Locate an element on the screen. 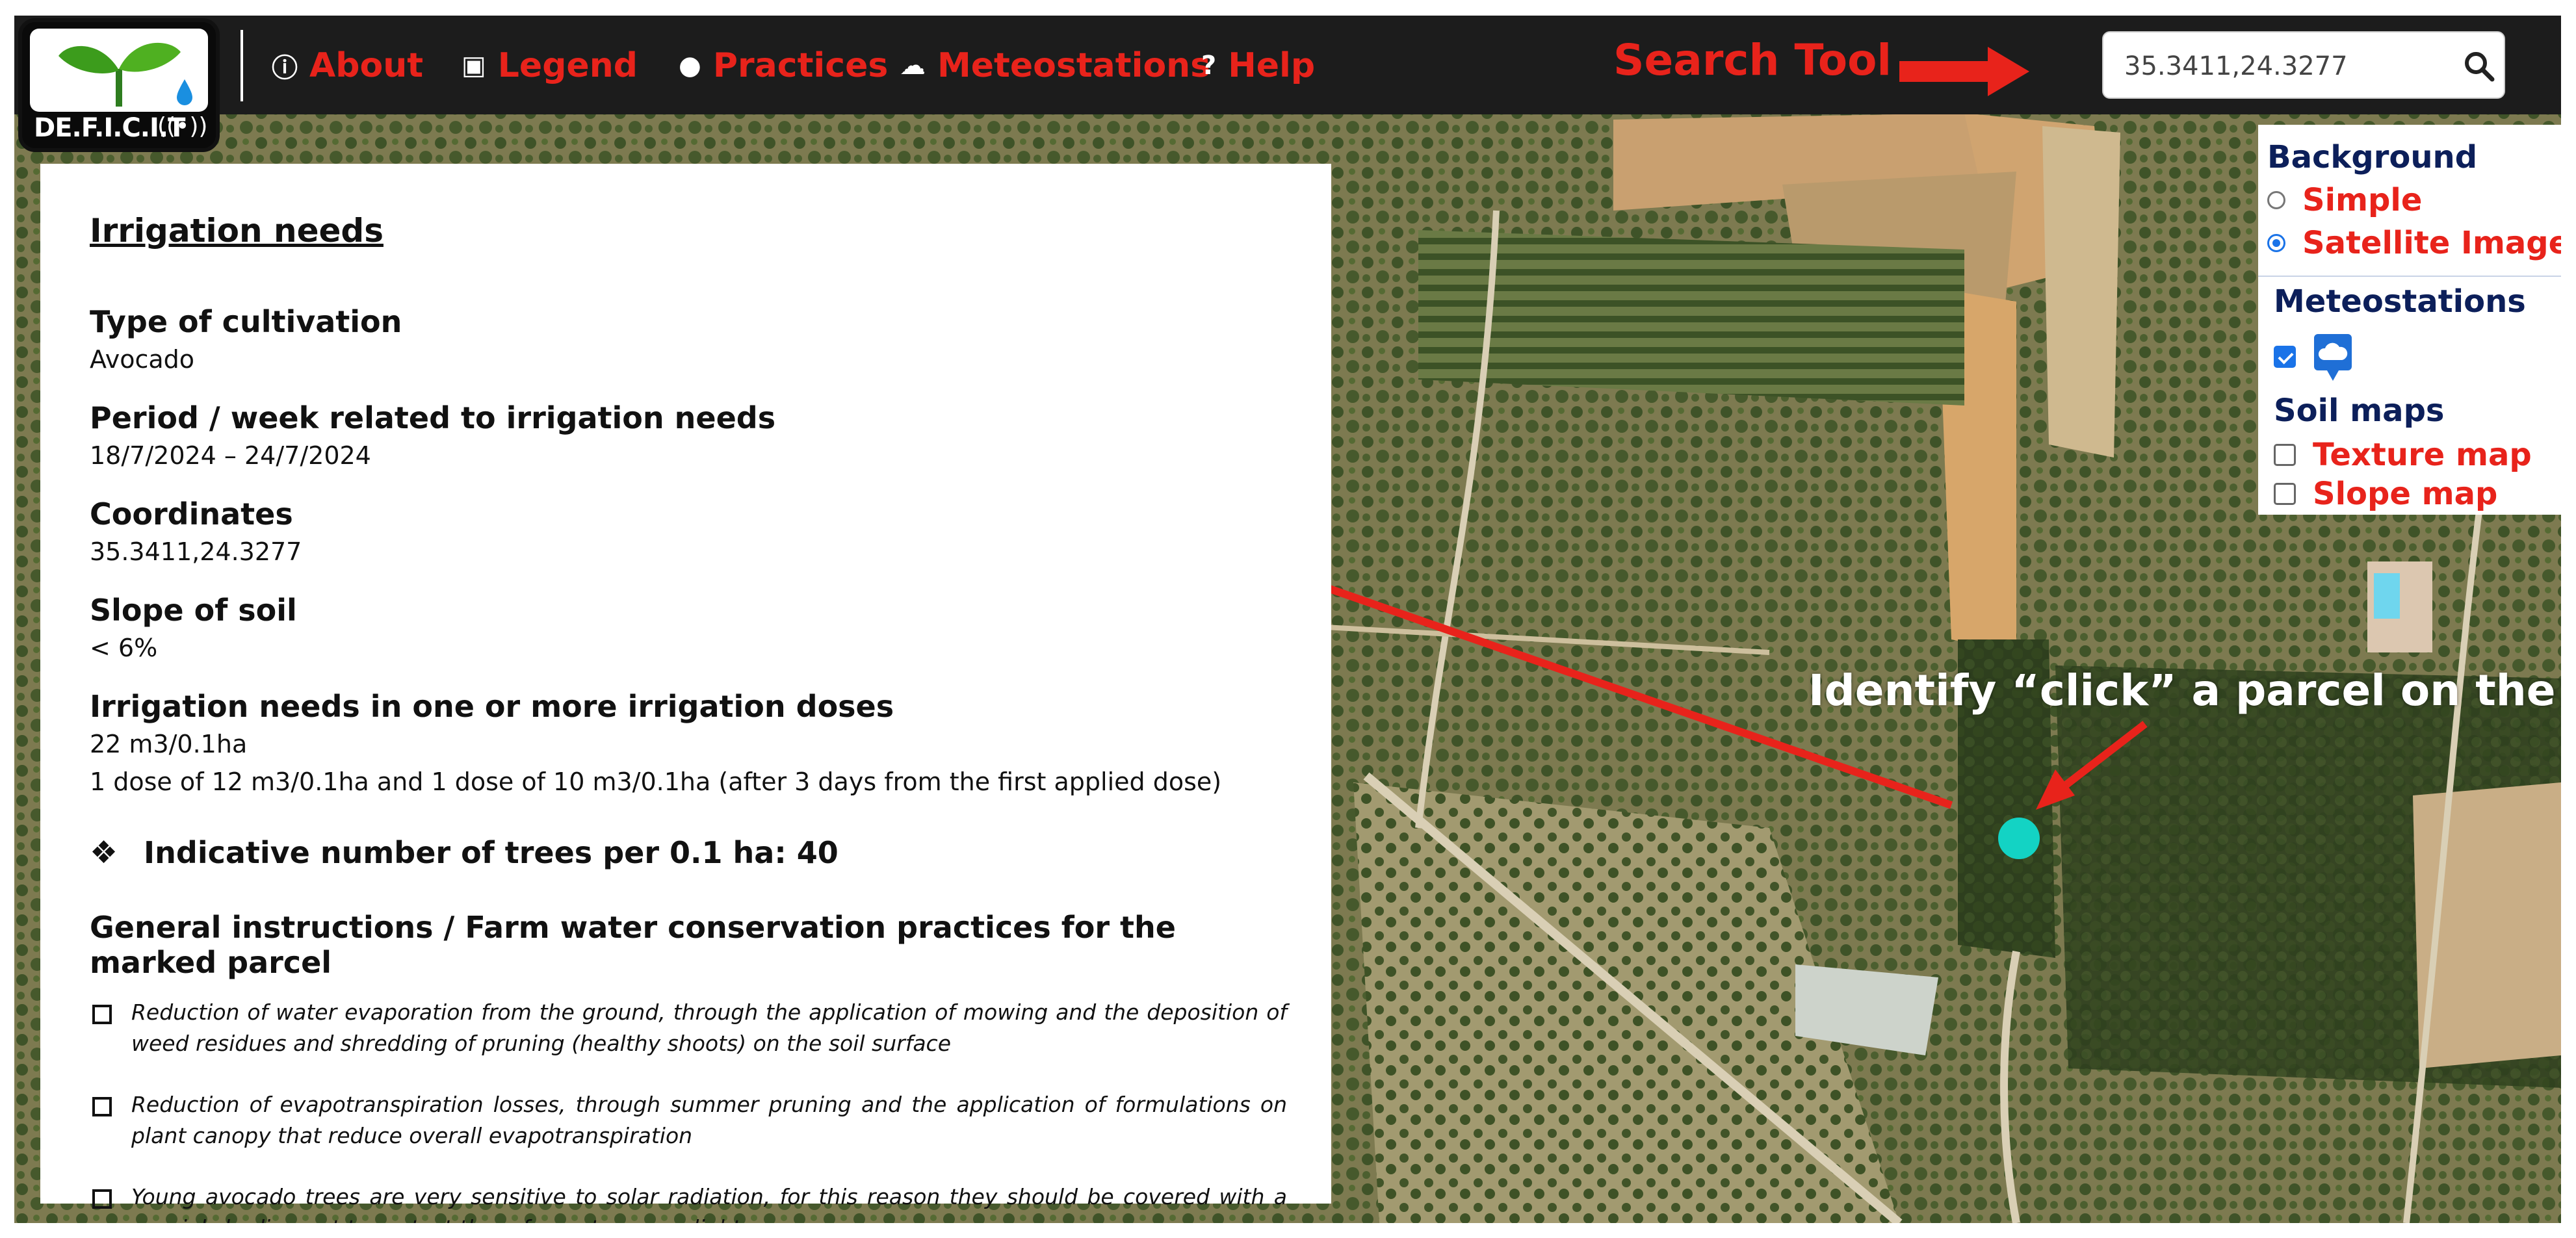 This screenshot has width=2576, height=1238. search-tool-label: Search Tool is located at coordinates (1753, 60).